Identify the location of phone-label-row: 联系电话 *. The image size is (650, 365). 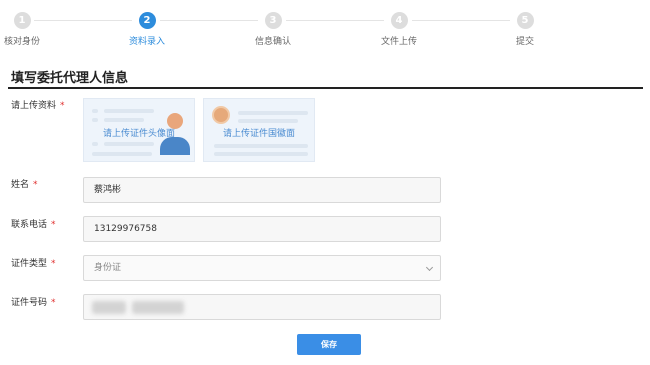
(33, 223).